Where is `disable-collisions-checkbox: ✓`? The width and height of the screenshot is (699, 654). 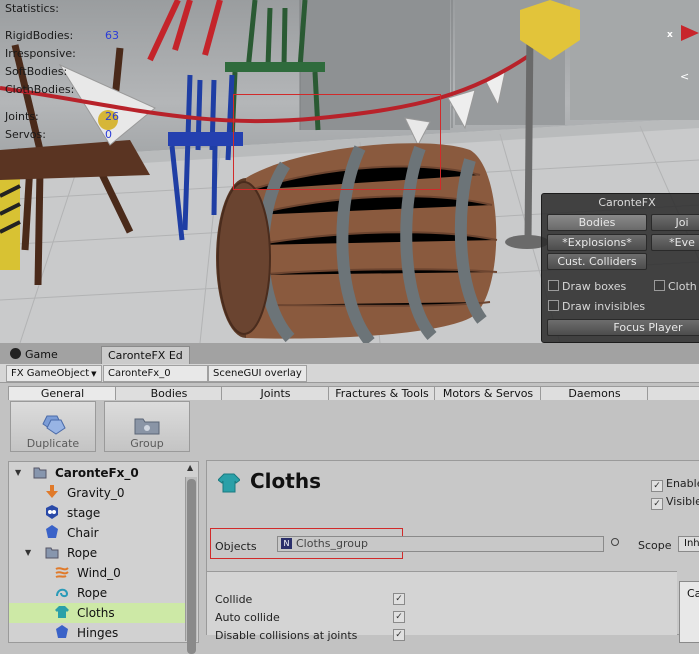 disable-collisions-checkbox: ✓ is located at coordinates (399, 635).